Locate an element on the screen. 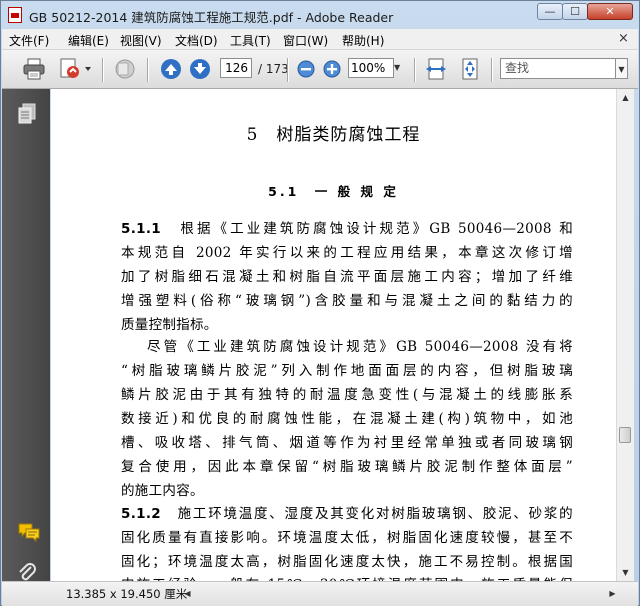 This screenshot has height=606, width=640. comments-icon is located at coordinates (29, 533).